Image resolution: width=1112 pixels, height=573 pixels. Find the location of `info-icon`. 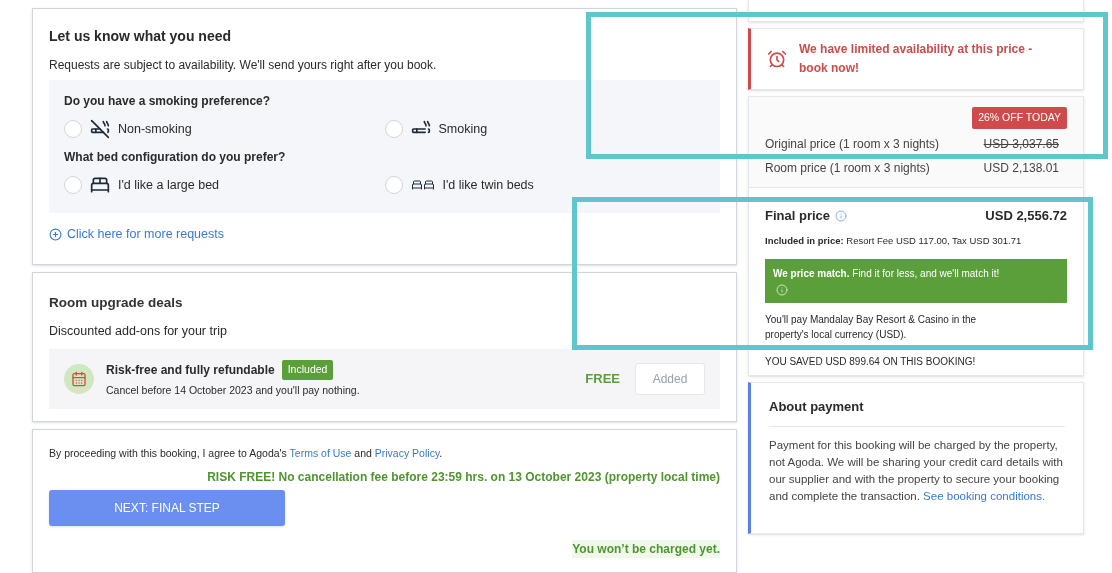

info-icon is located at coordinates (841, 215).